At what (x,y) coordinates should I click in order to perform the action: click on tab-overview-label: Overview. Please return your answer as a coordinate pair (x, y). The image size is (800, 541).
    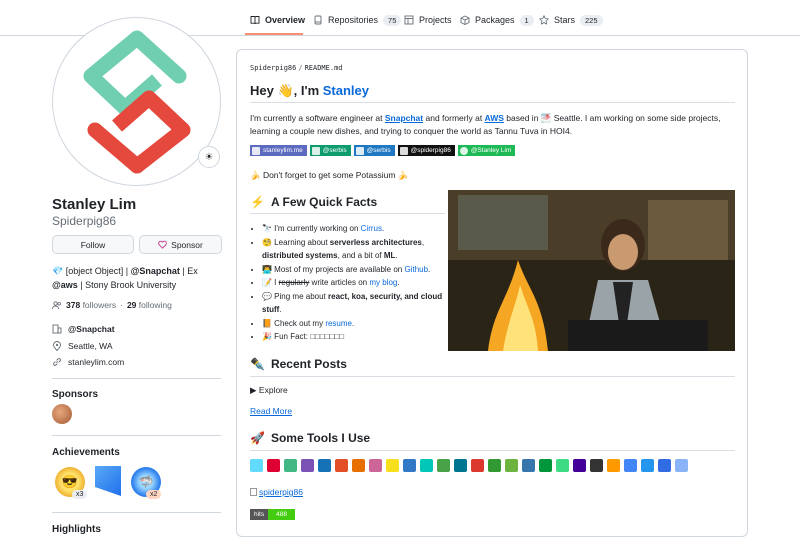
    Looking at the image, I should click on (285, 20).